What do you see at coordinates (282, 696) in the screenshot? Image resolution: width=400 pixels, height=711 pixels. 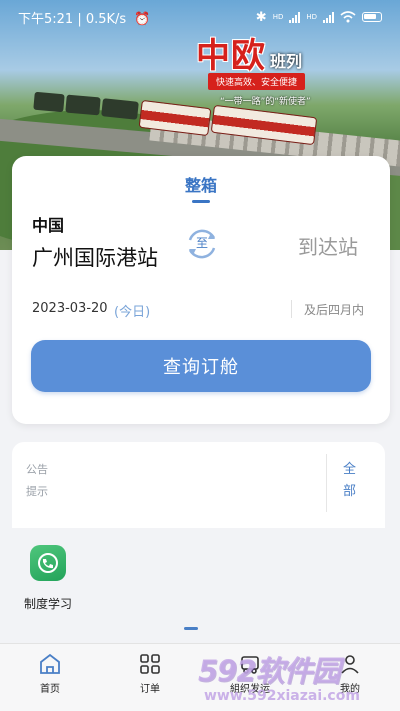 I see `watermark-url: www.592xiazai.com` at bounding box center [282, 696].